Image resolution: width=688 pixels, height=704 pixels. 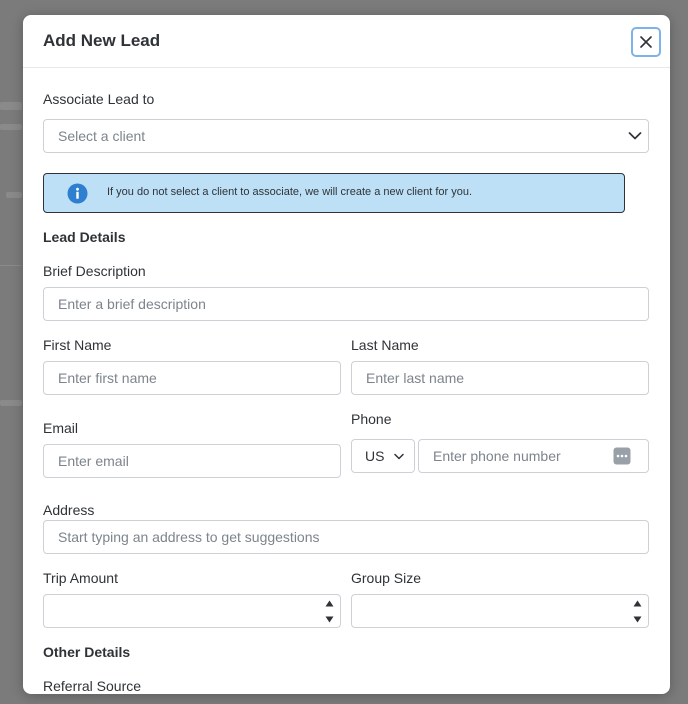 I want to click on client-select-placeholder: Select a client, so click(x=102, y=136).